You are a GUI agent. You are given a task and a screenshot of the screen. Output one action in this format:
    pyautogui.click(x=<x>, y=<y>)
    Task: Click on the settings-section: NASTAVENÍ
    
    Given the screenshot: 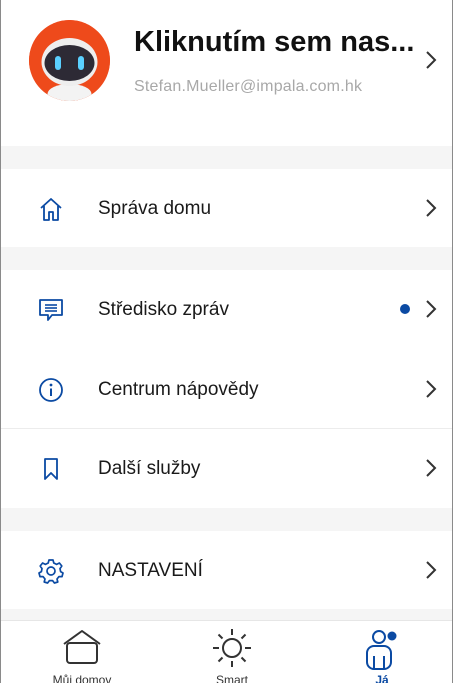 What is the action you would take?
    pyautogui.click(x=226, y=570)
    